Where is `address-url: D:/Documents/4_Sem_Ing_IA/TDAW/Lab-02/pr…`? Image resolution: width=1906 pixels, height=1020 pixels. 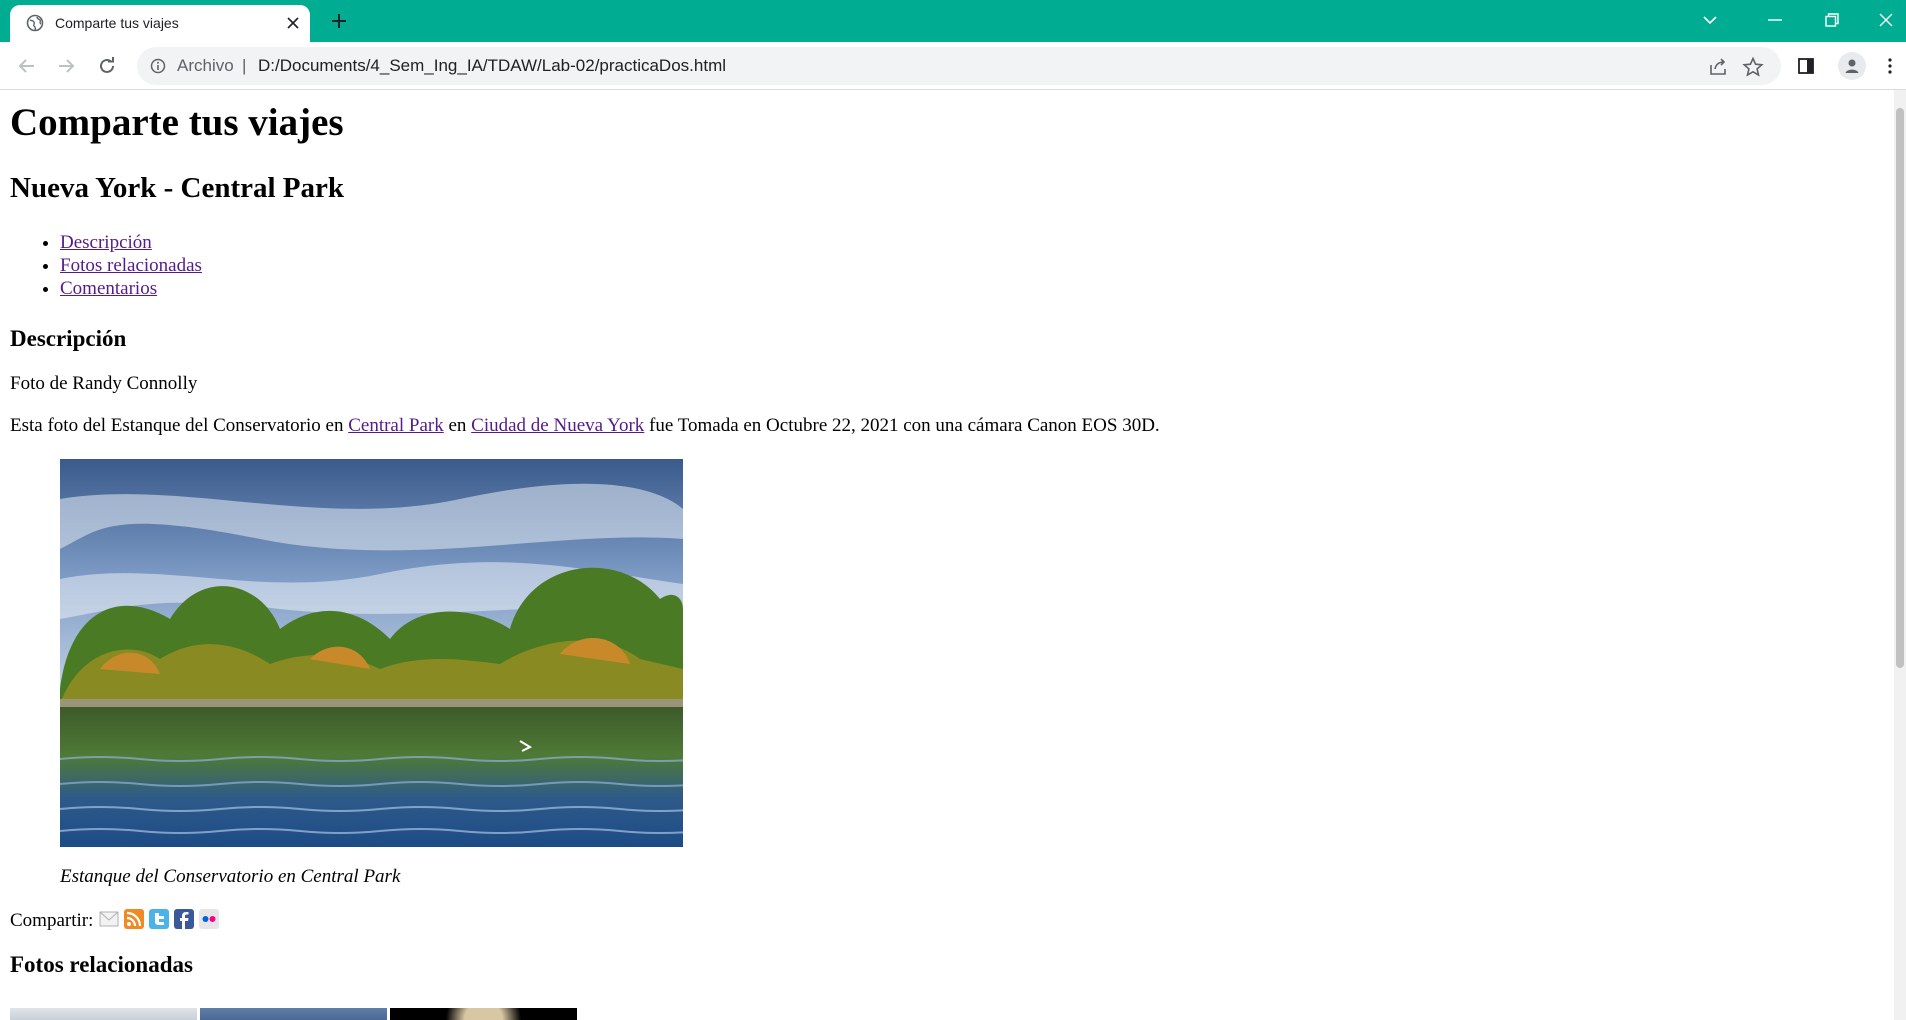 address-url: D:/Documents/4_Sem_Ing_IA/TDAW/Lab-02/pr… is located at coordinates (492, 66).